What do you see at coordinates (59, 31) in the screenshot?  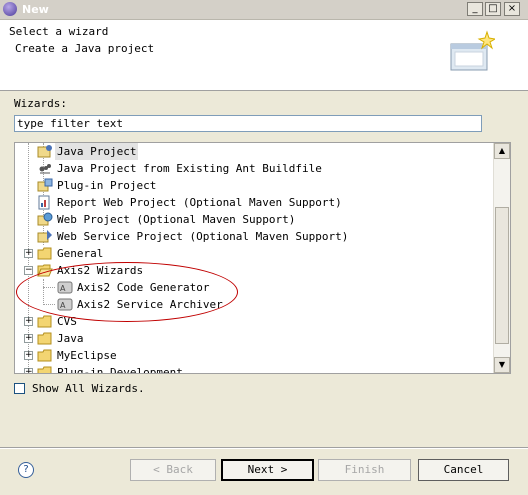 I see `header-title: Select a wizard` at bounding box center [59, 31].